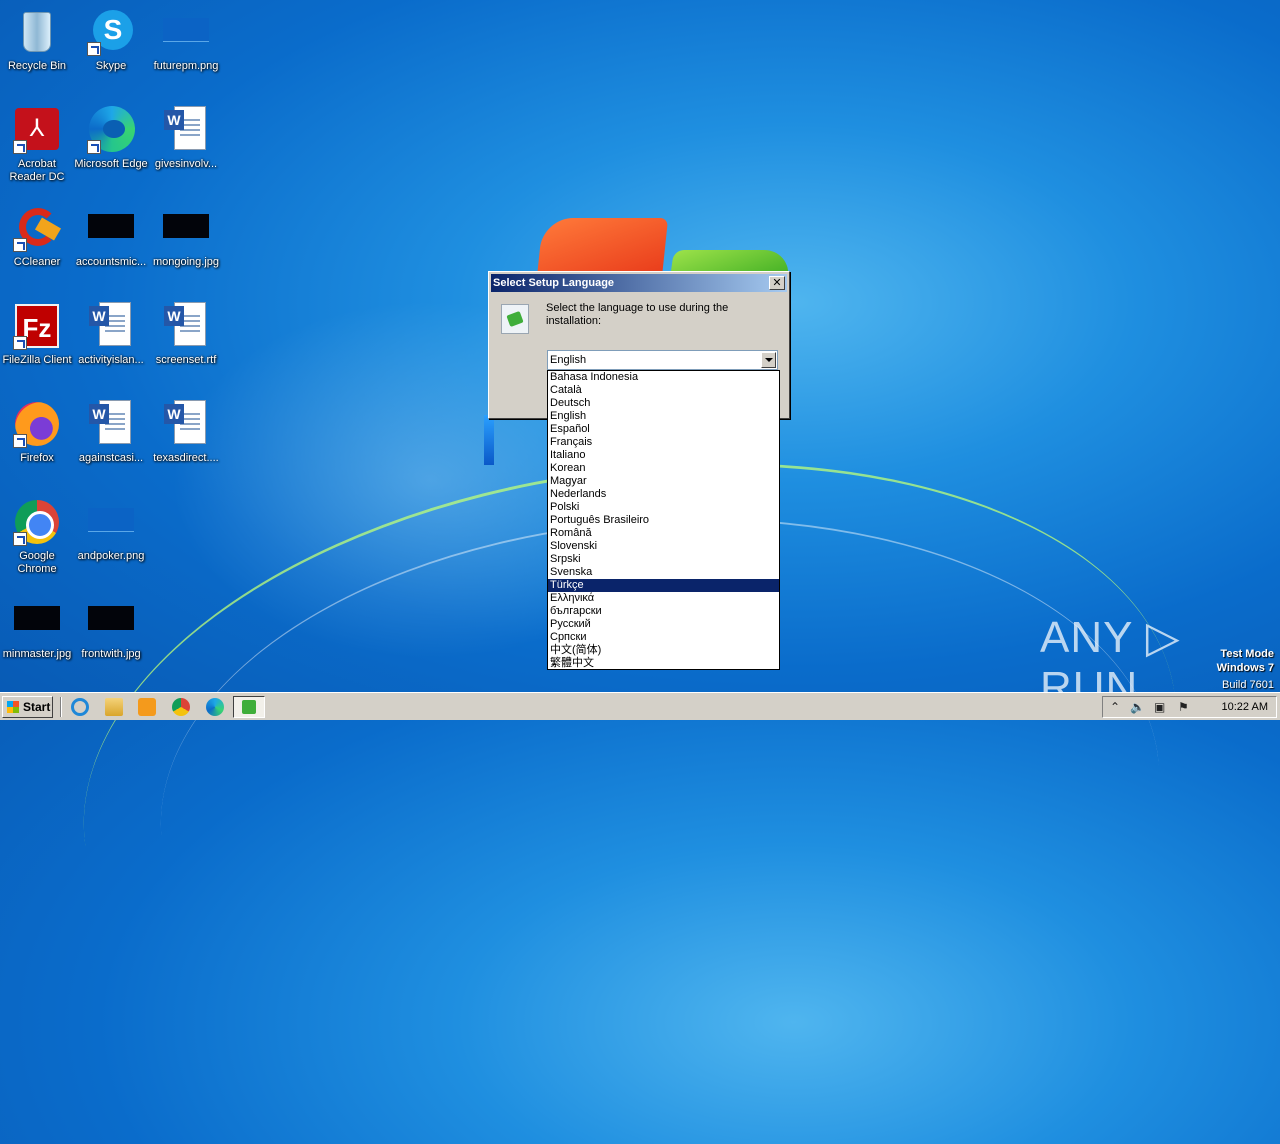 The width and height of the screenshot is (1280, 1144). What do you see at coordinates (186, 262) in the screenshot?
I see `desktop-icon-label: mongoing.jpg` at bounding box center [186, 262].